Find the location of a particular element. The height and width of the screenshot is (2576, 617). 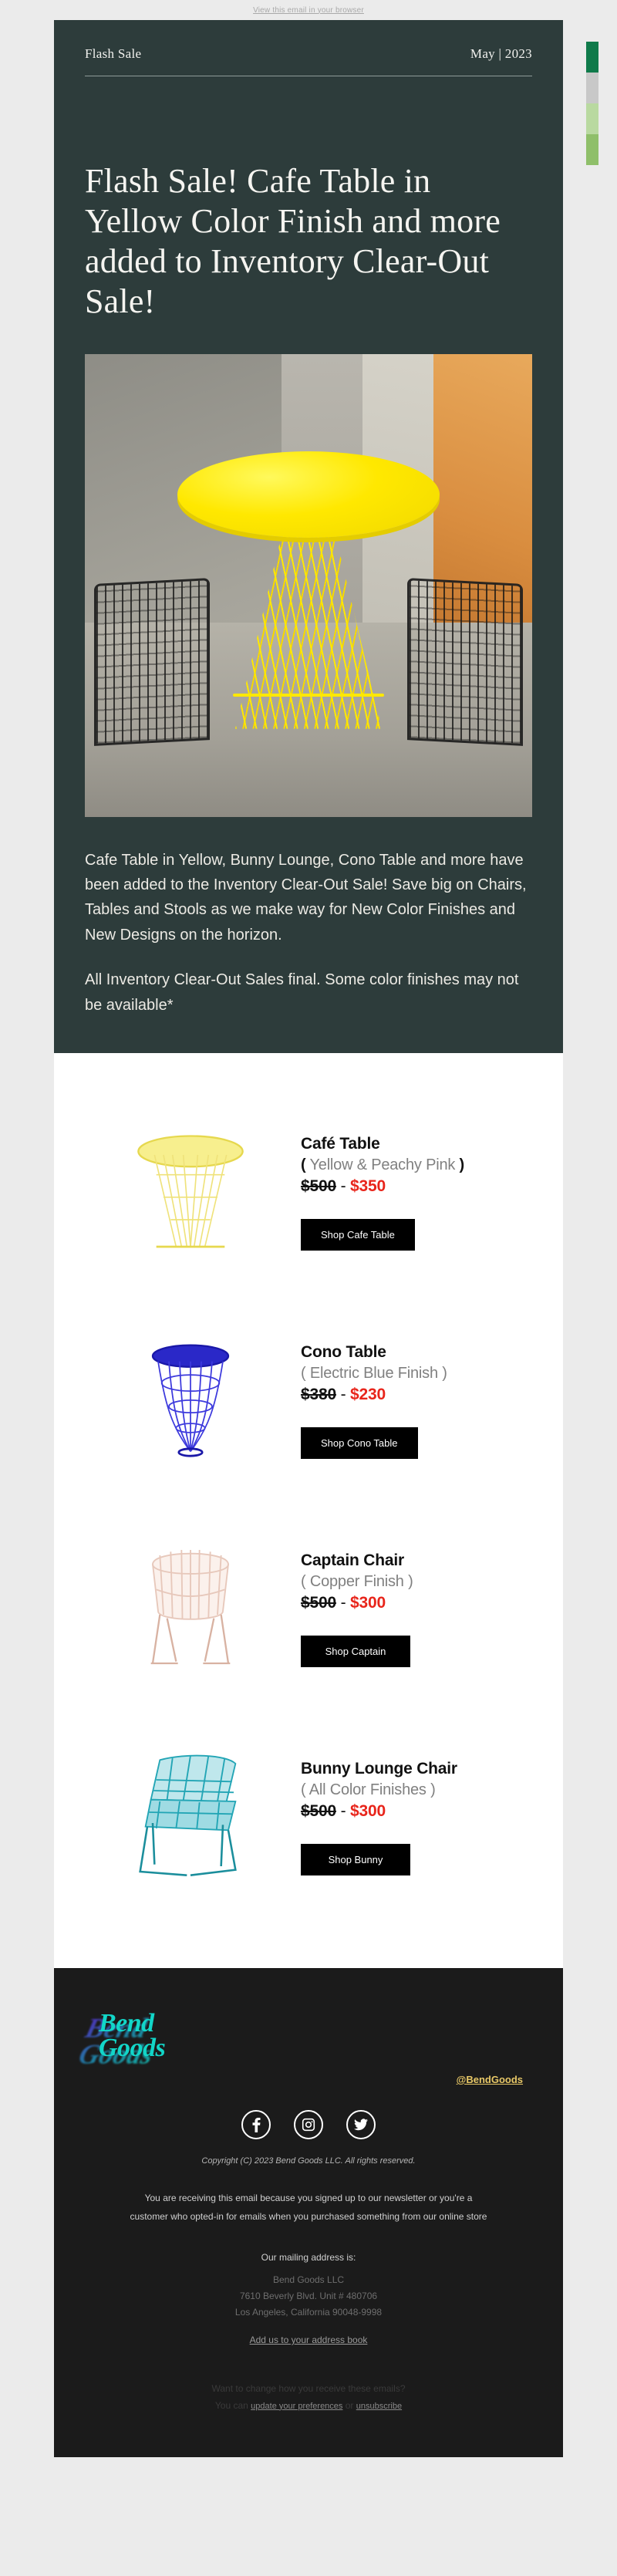

swatch-light-green is located at coordinates (592, 118).